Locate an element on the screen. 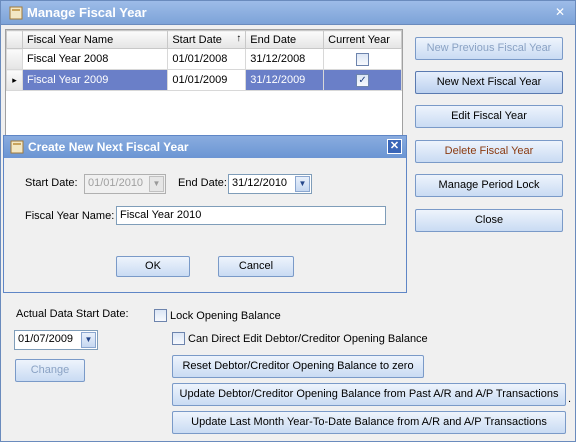 Image resolution: width=576 pixels, height=442 pixels. window-title: Manage Fiscal Year is located at coordinates (87, 12).